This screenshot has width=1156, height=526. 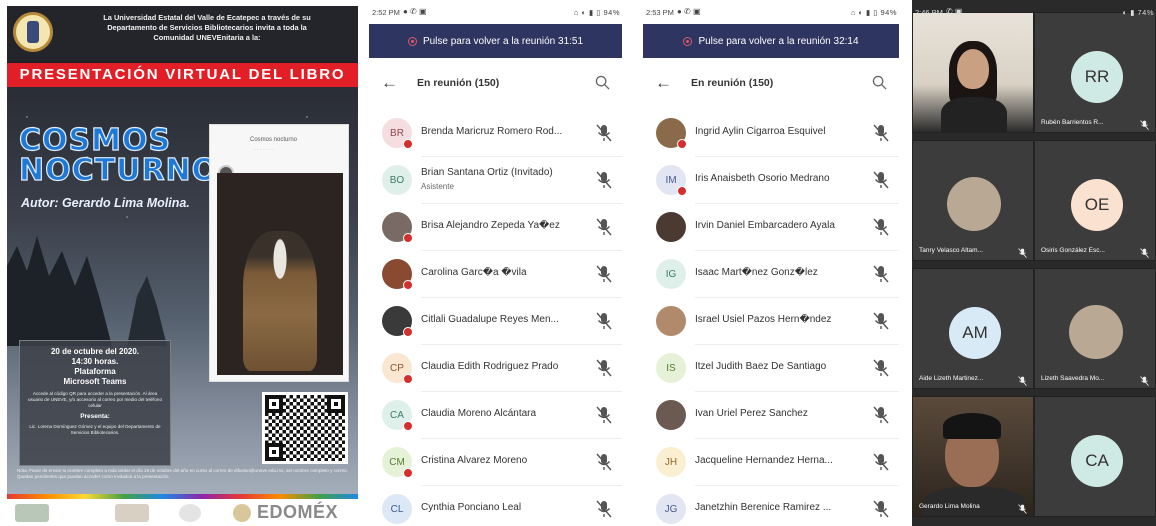 What do you see at coordinates (95, 416) in the screenshot?
I see `presenter-label: Presenta:` at bounding box center [95, 416].